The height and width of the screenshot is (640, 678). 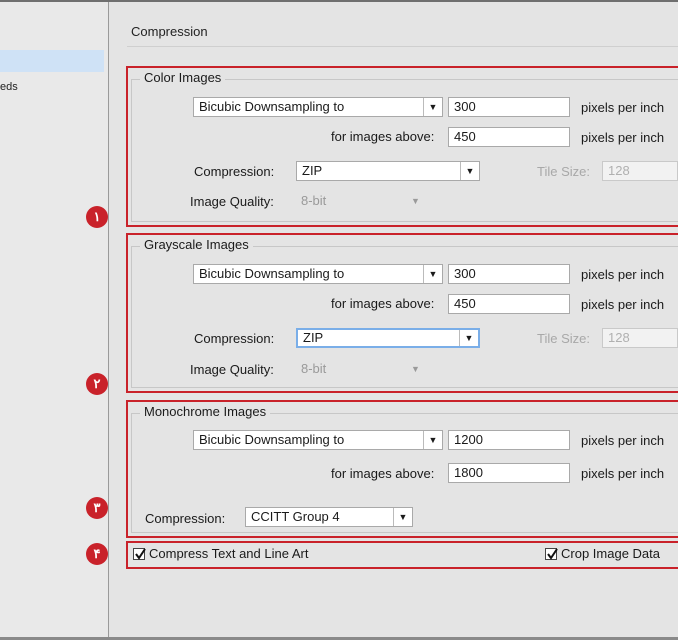 I want to click on top-border, so click(x=339, y=1).